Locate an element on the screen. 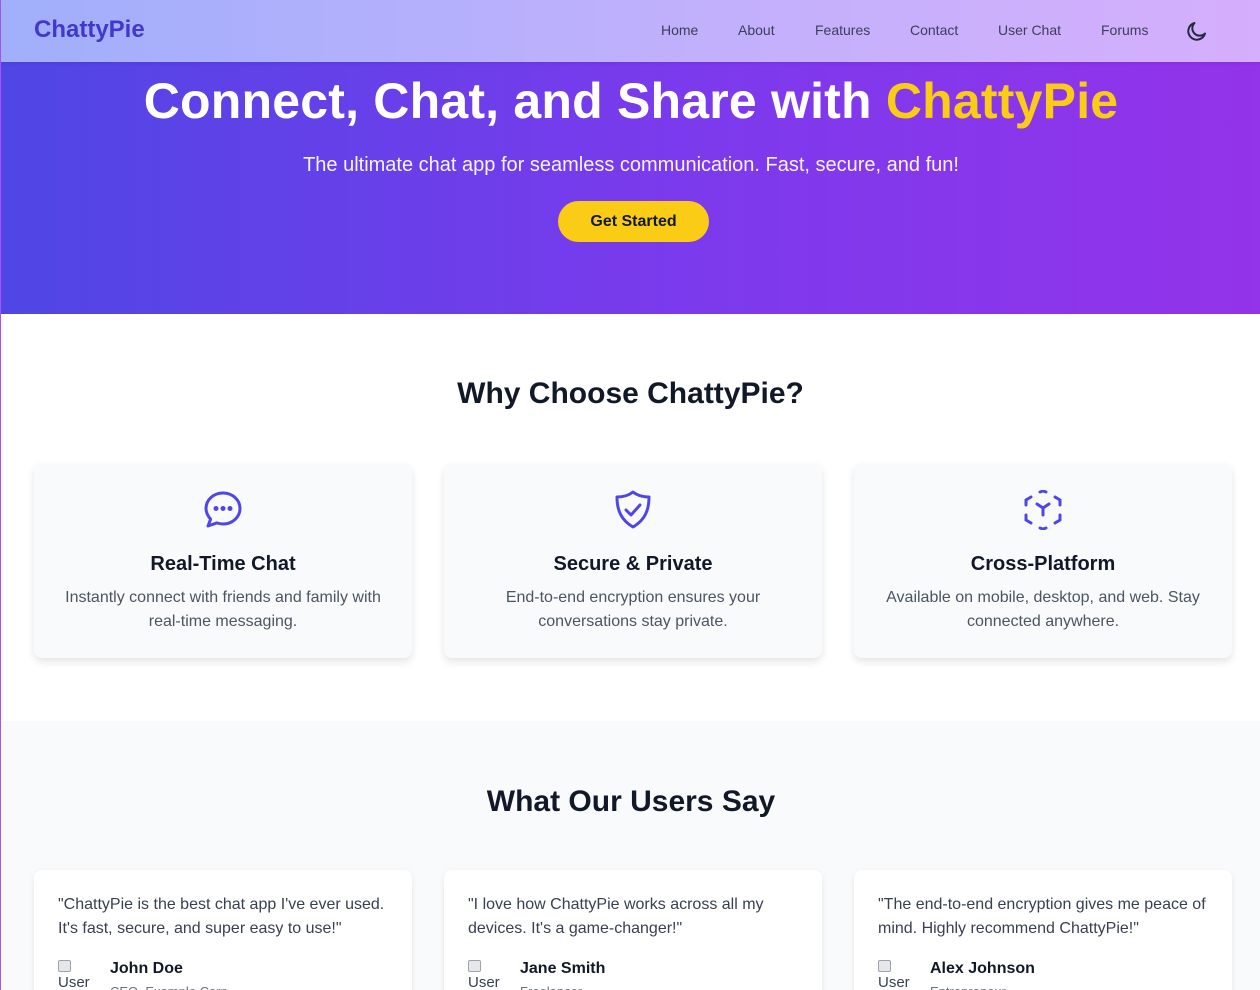 This screenshot has width=1260, height=990. hero-title-accent: ChattyPie is located at coordinates (1002, 101).